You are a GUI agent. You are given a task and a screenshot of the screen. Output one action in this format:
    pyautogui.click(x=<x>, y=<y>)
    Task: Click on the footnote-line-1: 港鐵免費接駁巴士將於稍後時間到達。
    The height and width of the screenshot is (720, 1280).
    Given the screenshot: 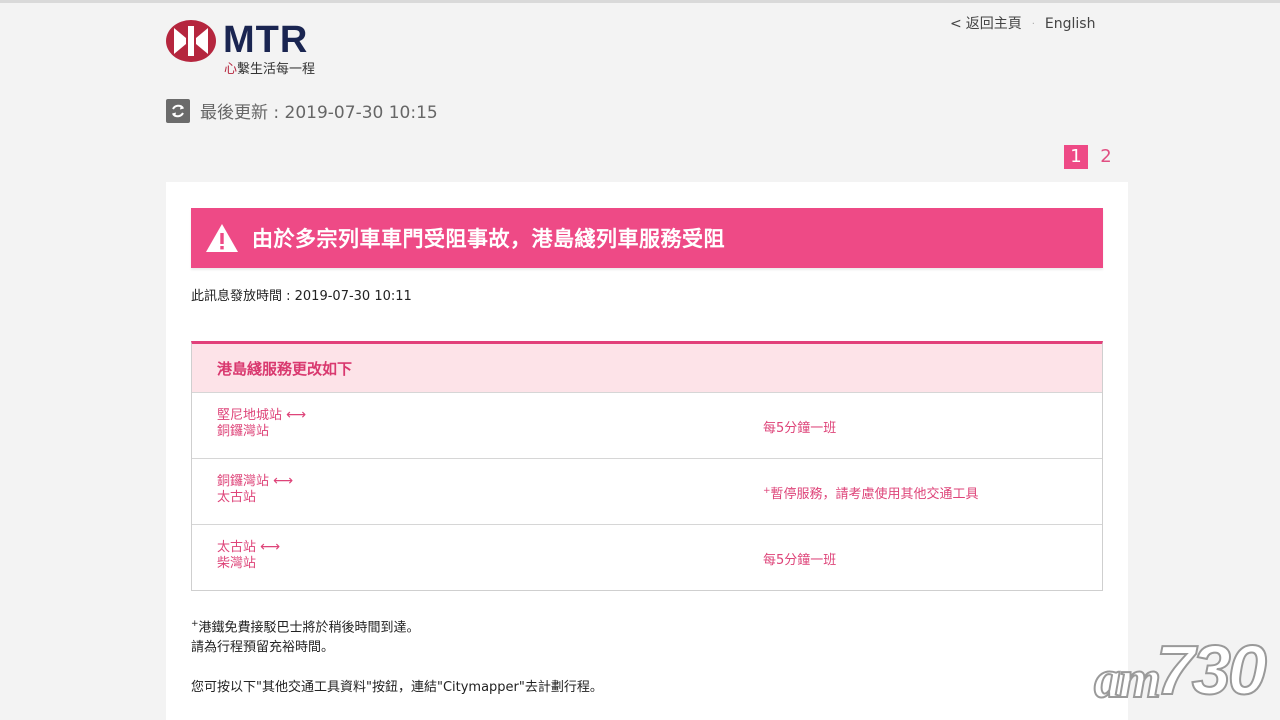 What is the action you would take?
    pyautogui.click(x=309, y=628)
    